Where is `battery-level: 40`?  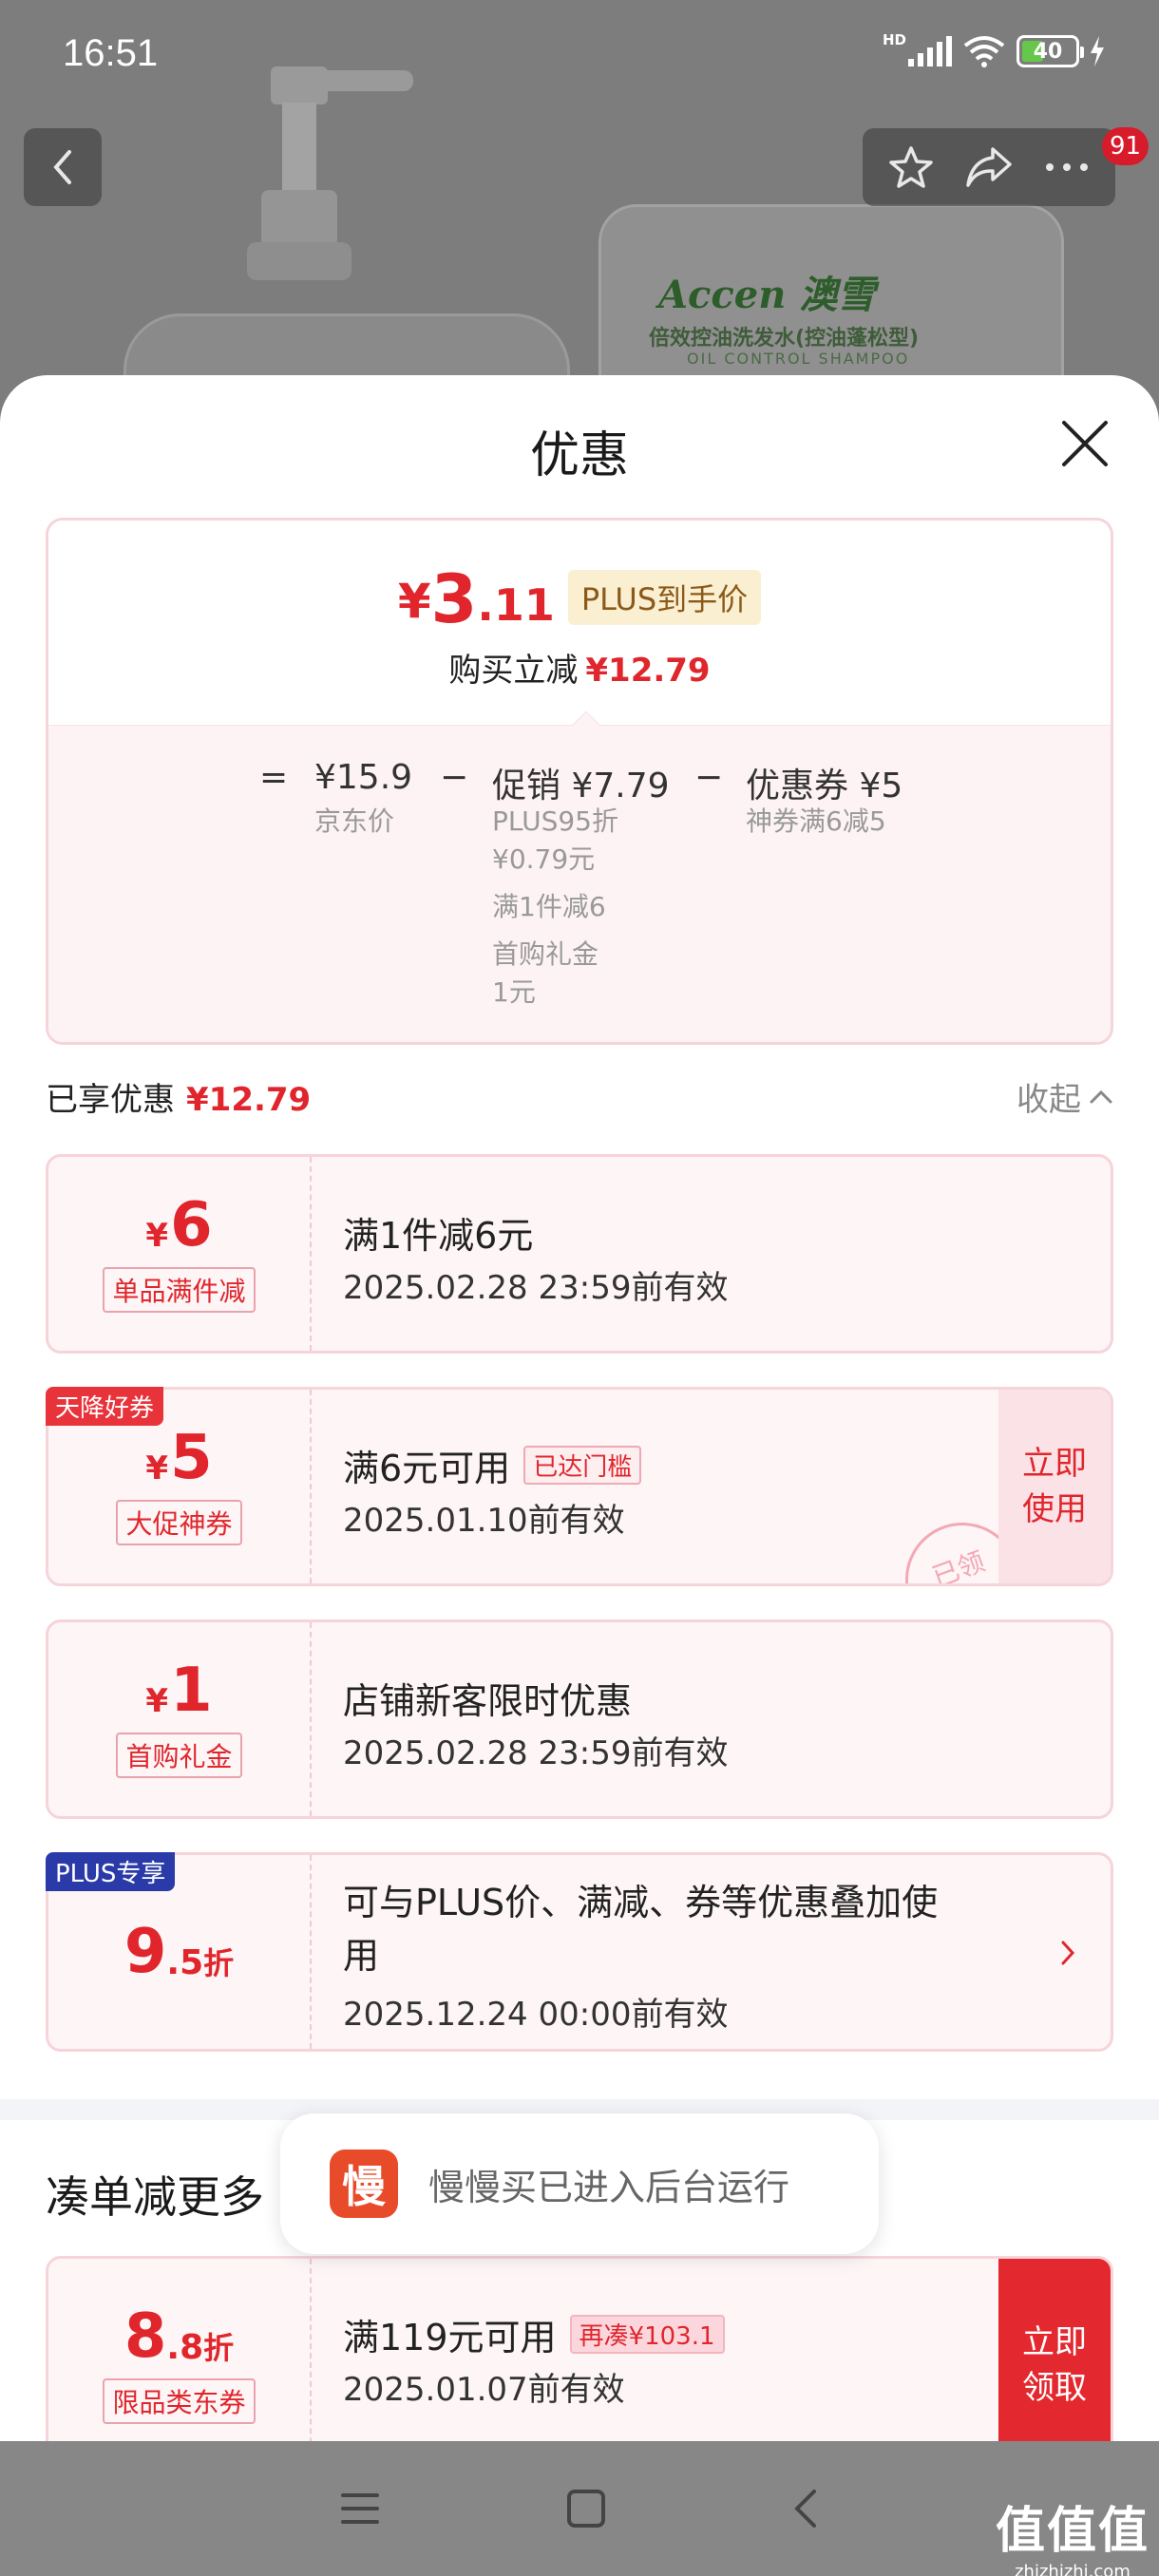
battery-level: 40 is located at coordinates (1048, 51).